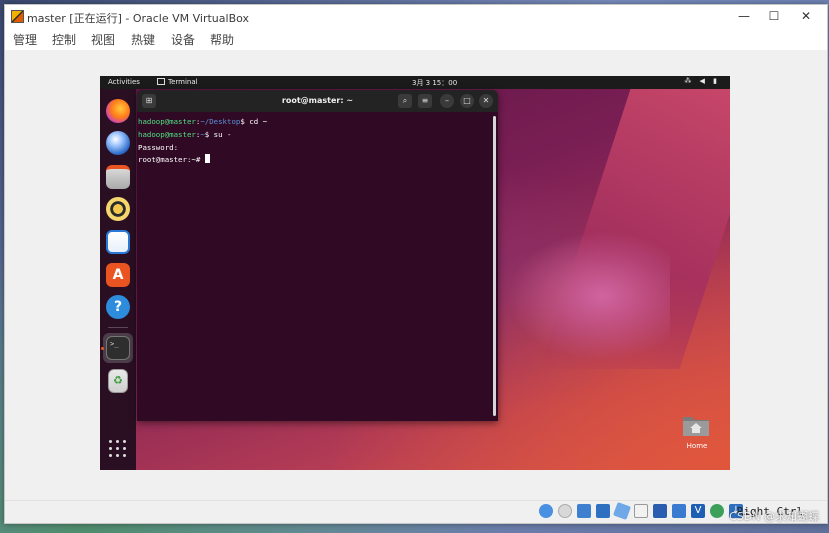 The width and height of the screenshot is (829, 533). What do you see at coordinates (183, 39) in the screenshot?
I see `menu-devices: 设备` at bounding box center [183, 39].